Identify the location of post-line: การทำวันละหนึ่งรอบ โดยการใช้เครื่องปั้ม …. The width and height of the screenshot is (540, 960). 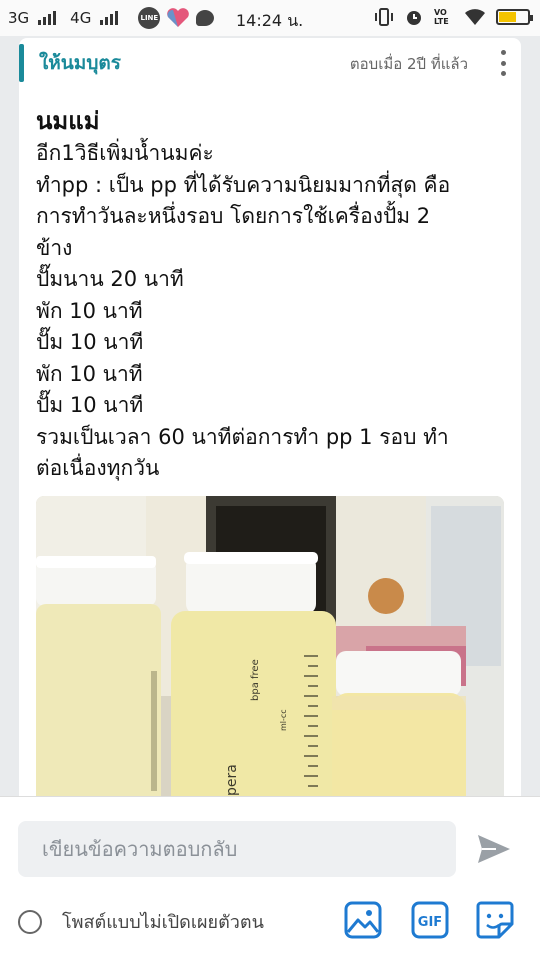
(233, 216).